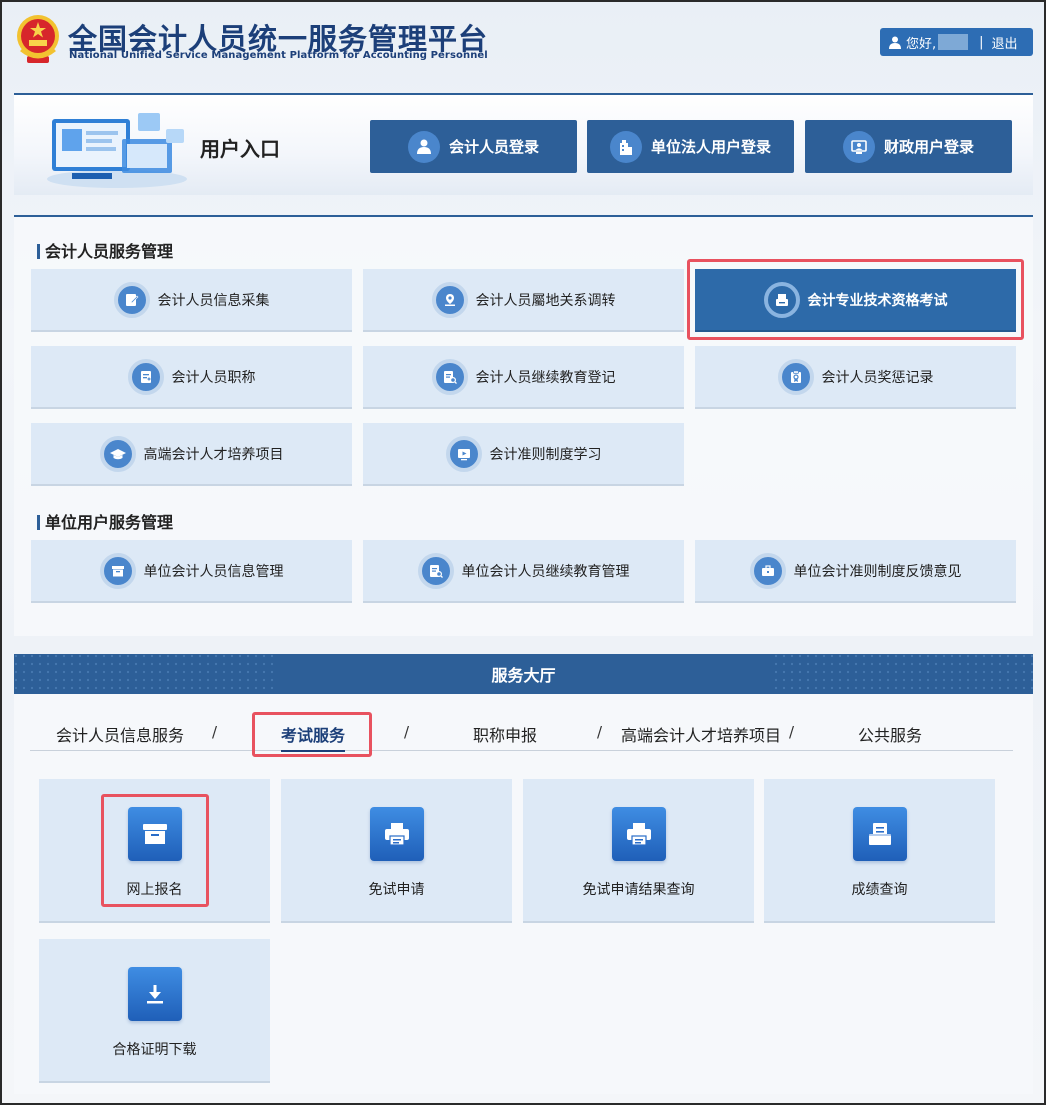 The image size is (1046, 1105). What do you see at coordinates (463, 453) in the screenshot?
I see `play-icon` at bounding box center [463, 453].